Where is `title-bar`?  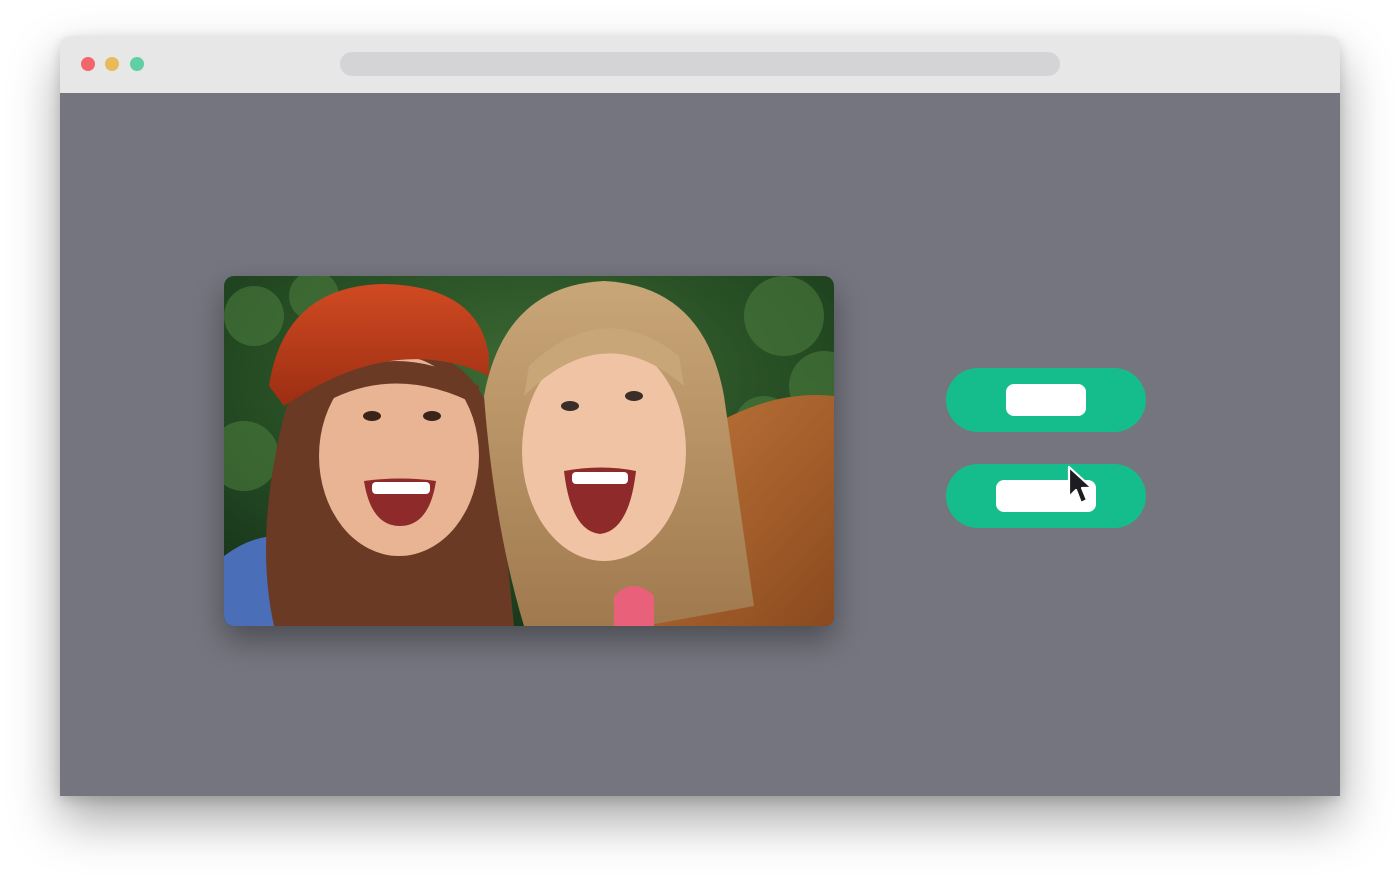 title-bar is located at coordinates (700, 64).